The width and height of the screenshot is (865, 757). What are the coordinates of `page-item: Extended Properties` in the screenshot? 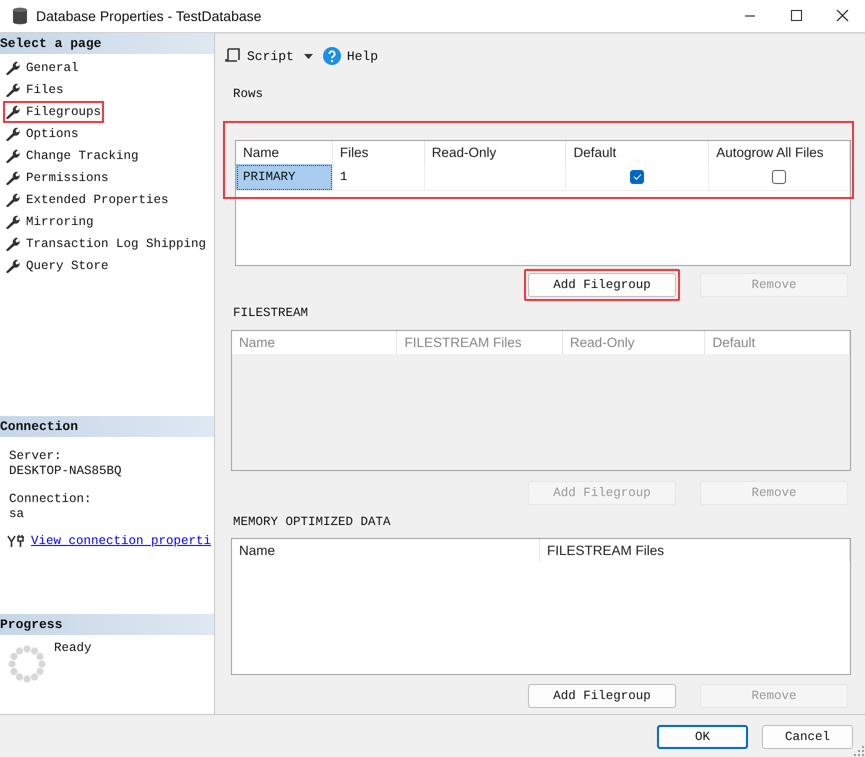 It's located at (97, 200).